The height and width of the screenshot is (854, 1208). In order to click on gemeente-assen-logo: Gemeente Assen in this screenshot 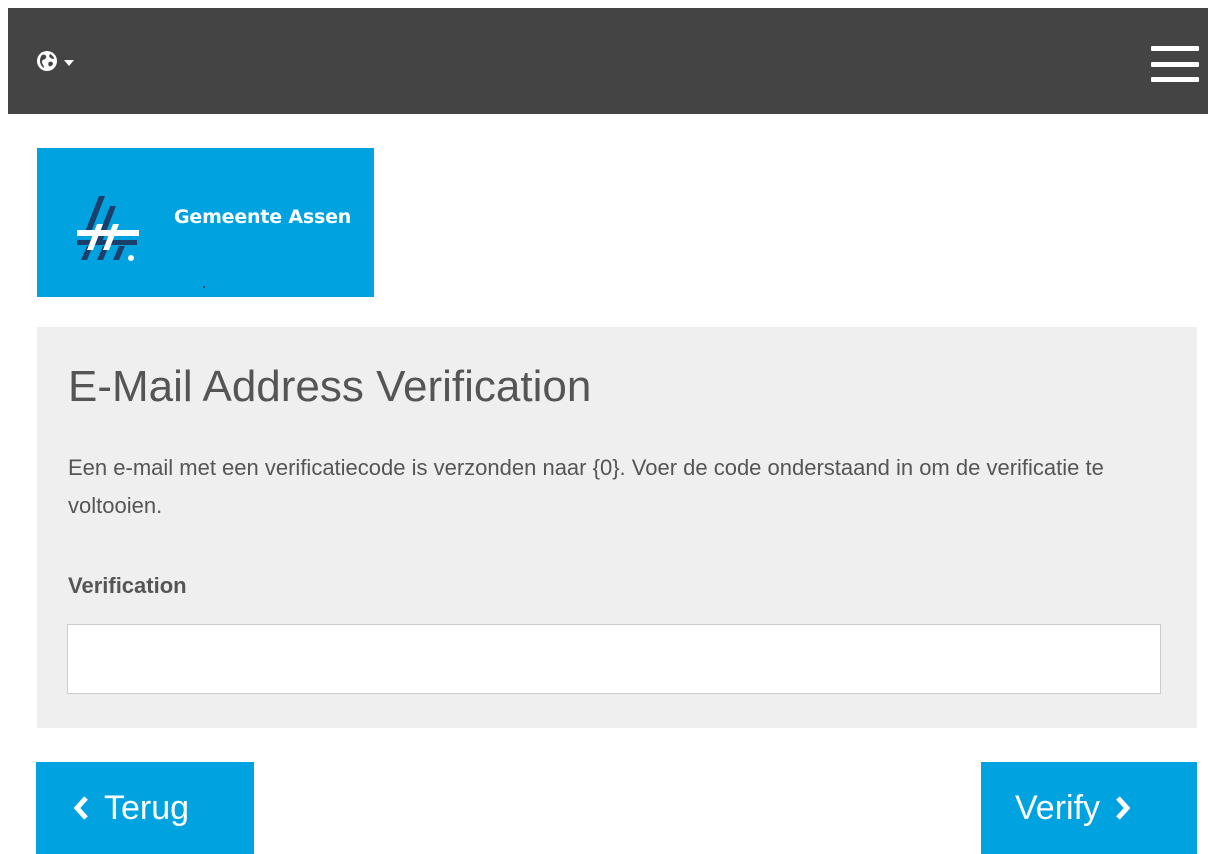, I will do `click(205, 222)`.